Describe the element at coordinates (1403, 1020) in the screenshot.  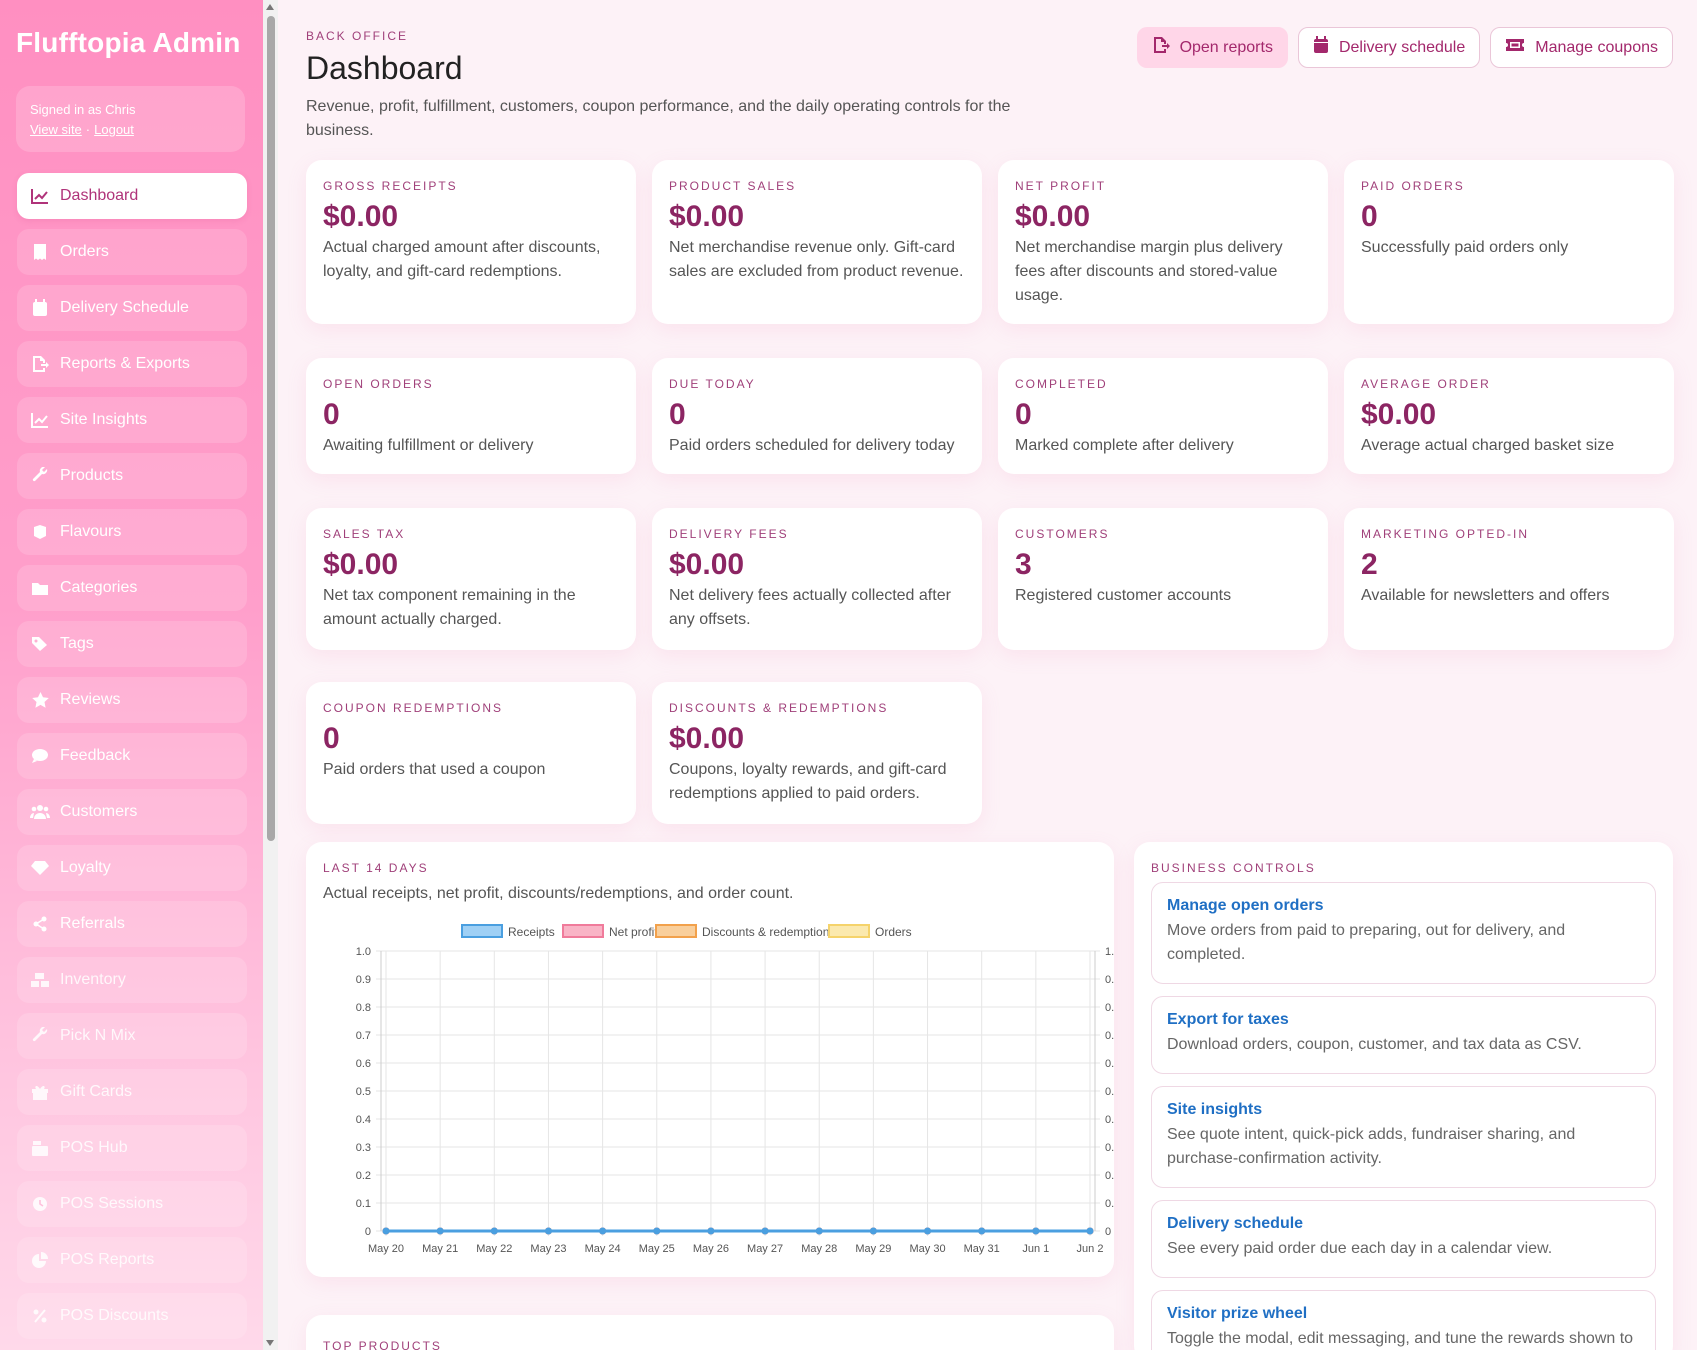
I see `control-title: Export for taxes` at that location.